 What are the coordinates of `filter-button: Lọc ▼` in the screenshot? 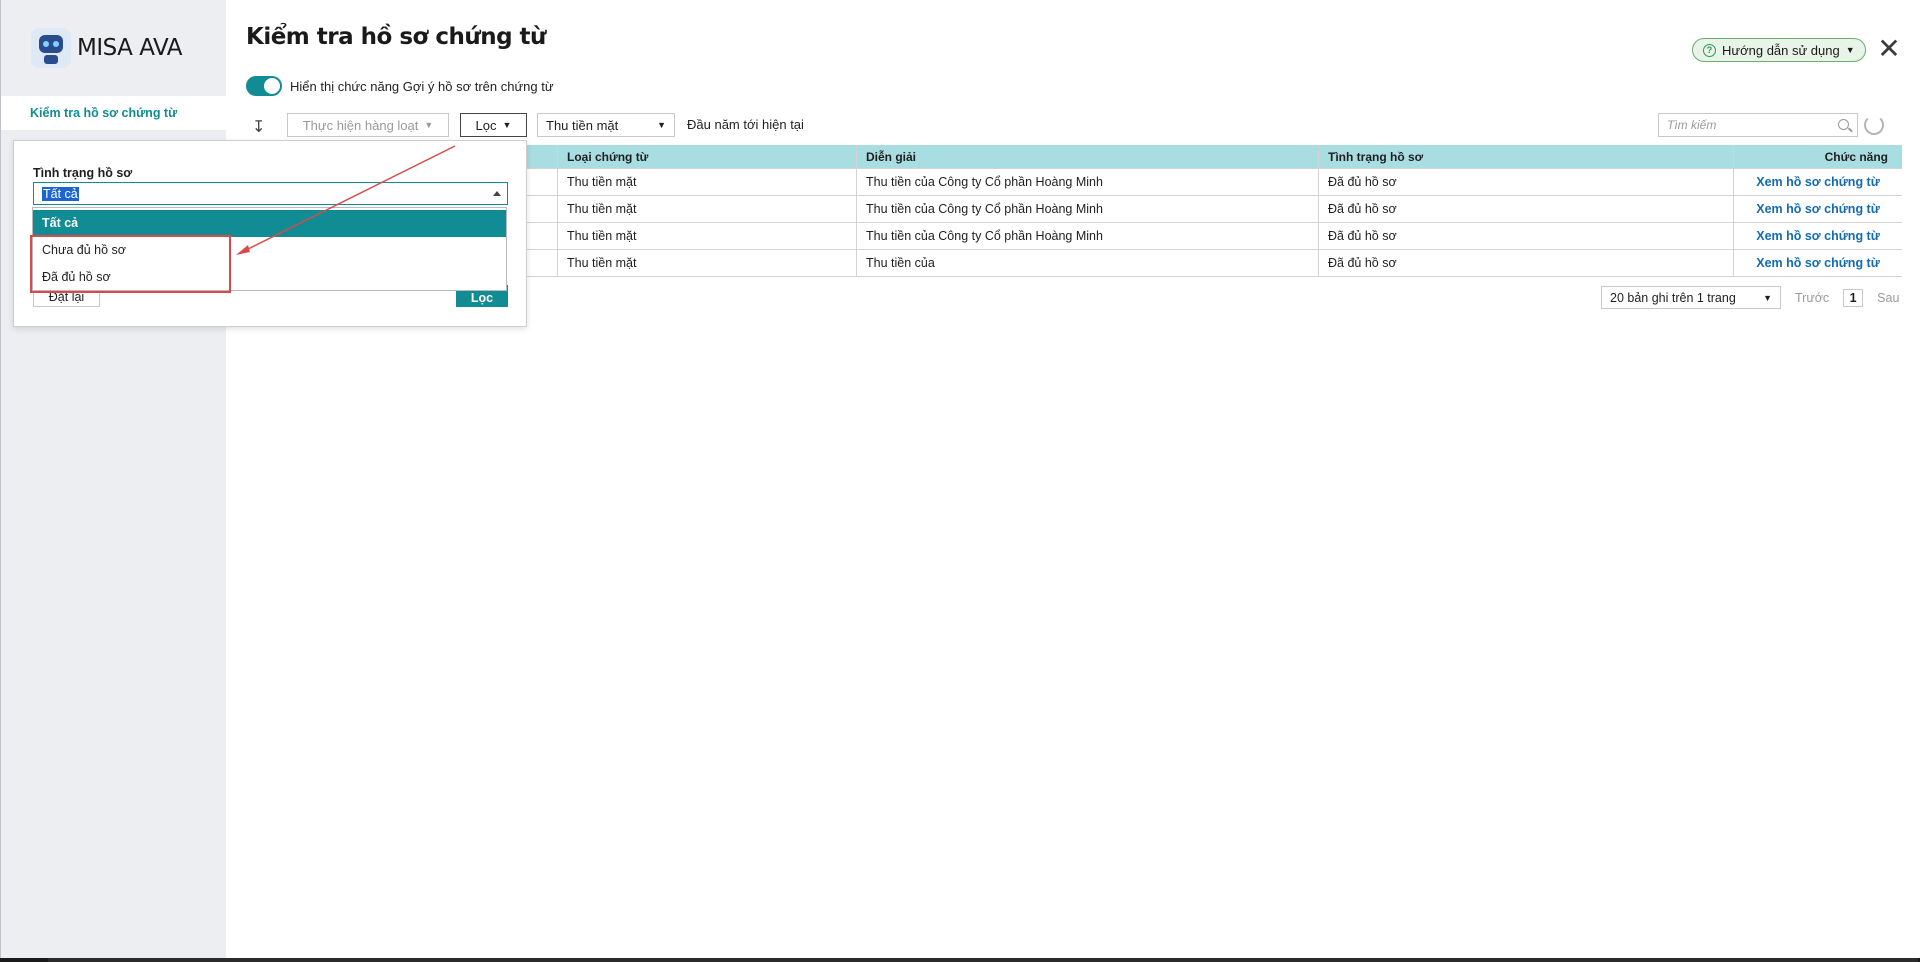 It's located at (493, 125).